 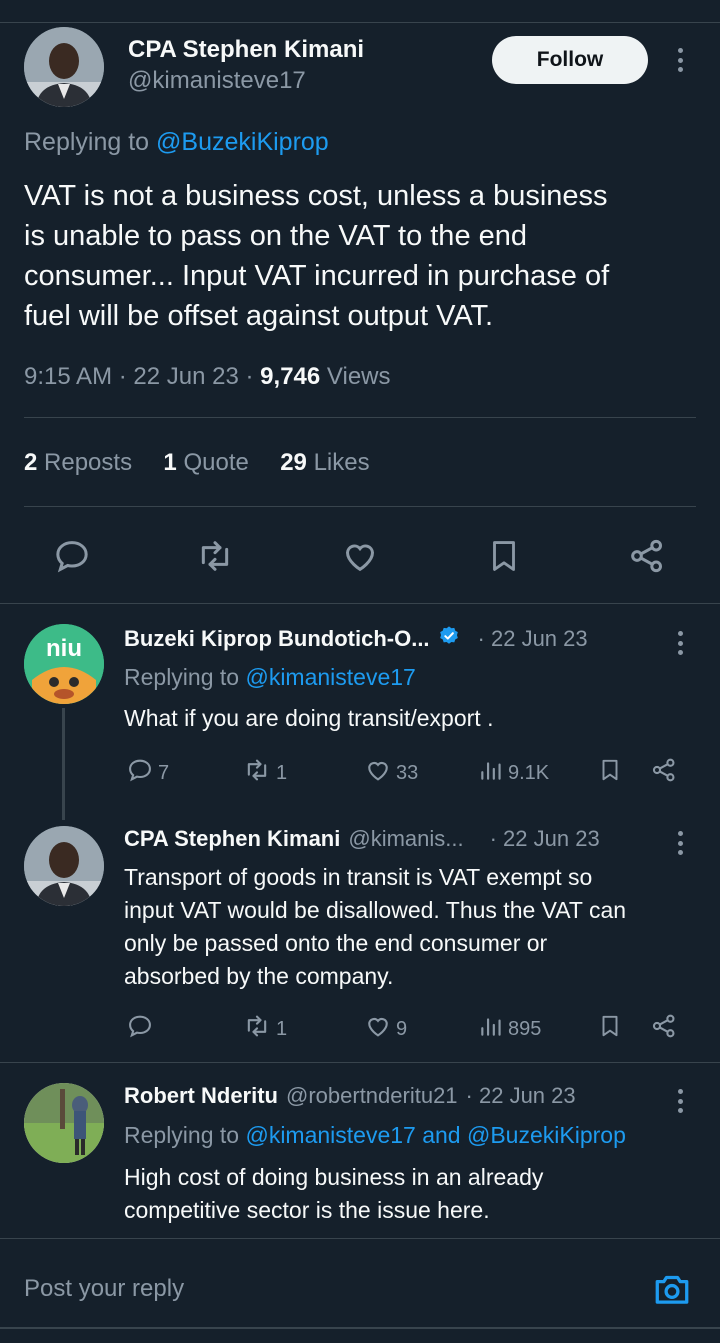 I want to click on engagement-stats: 2 Reposts 1 Quote 29 Likes, so click(x=197, y=463).